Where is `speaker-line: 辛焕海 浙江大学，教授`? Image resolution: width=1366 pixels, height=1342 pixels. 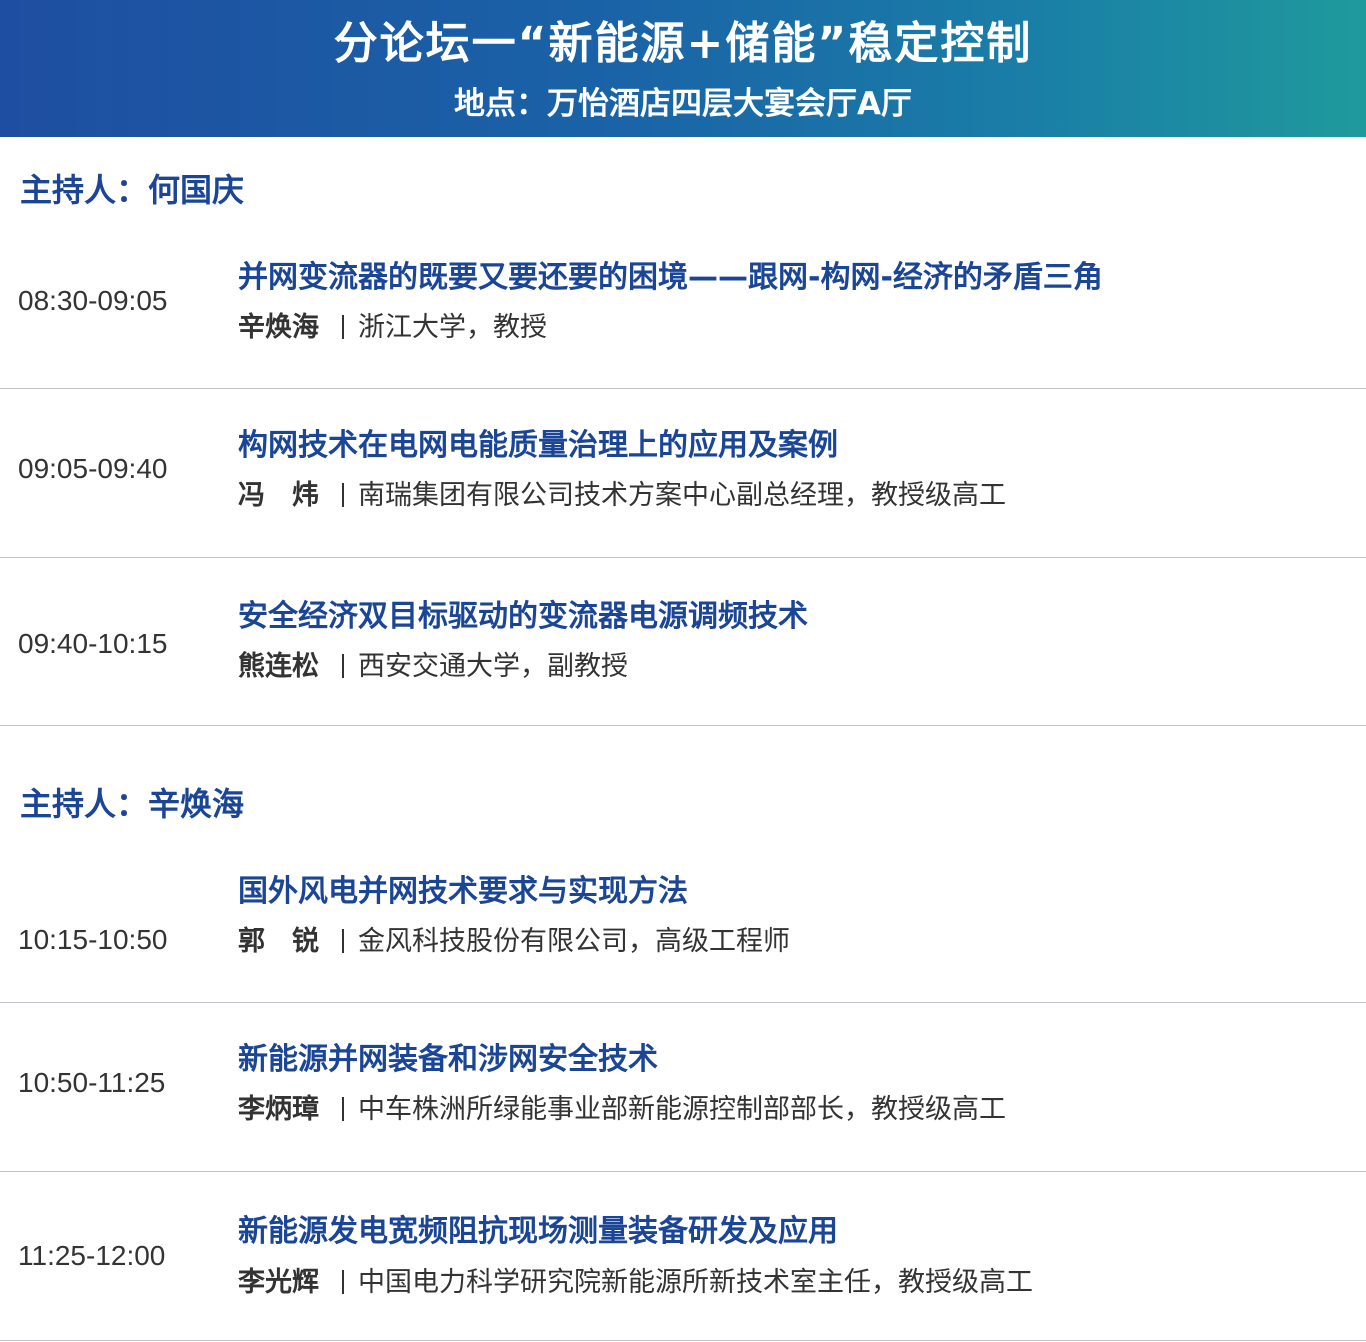
speaker-line: 辛焕海 浙江大学，教授 is located at coordinates (392, 328).